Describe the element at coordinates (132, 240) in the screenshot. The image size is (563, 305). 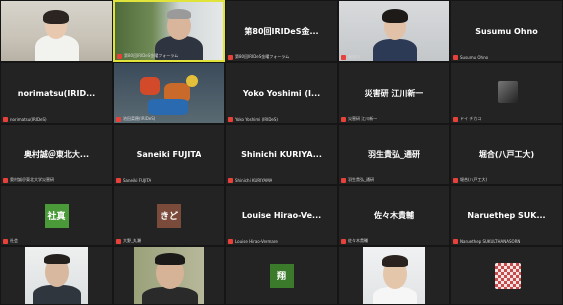
I see `participant-label: 大野_丸瀬` at that location.